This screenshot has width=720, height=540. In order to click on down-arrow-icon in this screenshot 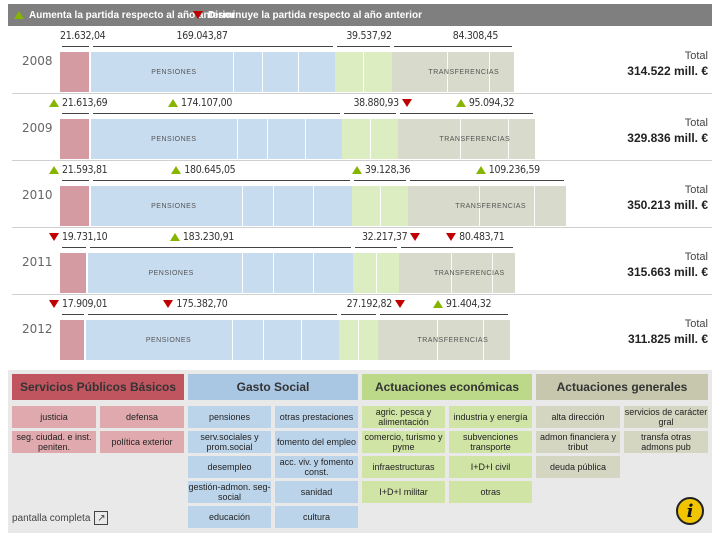, I will do `click(415, 237)`.